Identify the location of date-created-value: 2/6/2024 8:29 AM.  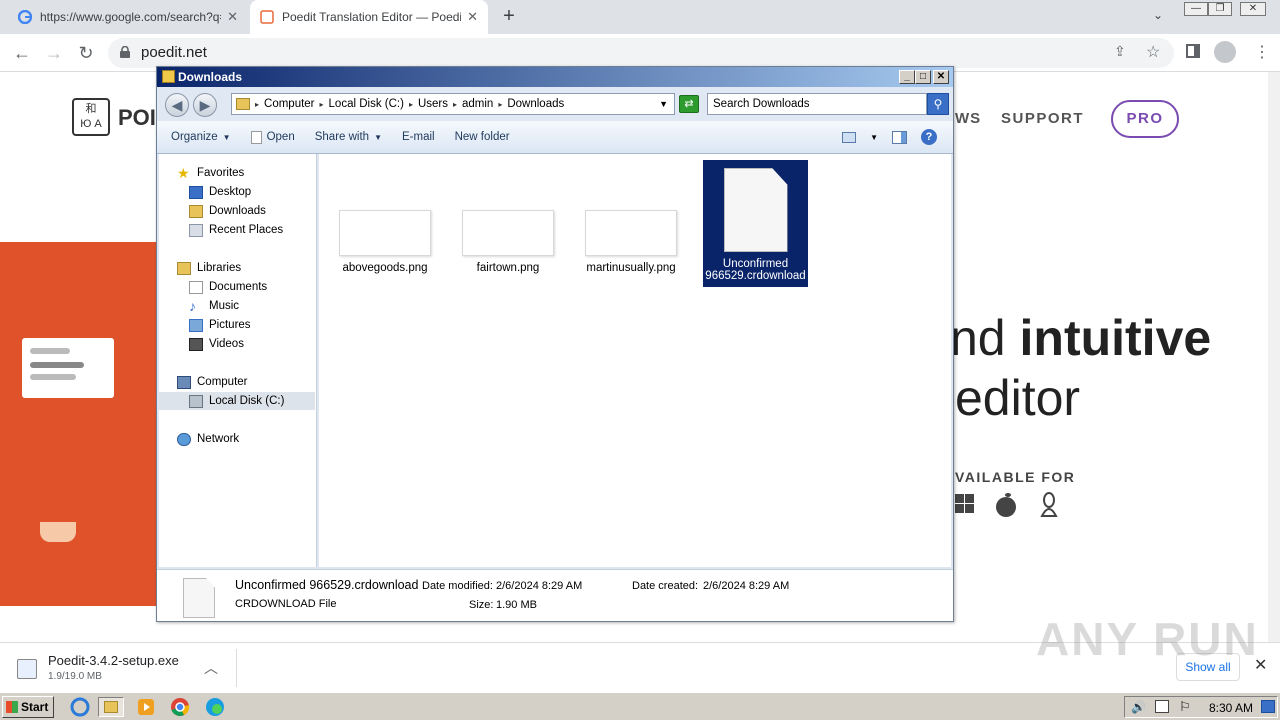
(746, 586).